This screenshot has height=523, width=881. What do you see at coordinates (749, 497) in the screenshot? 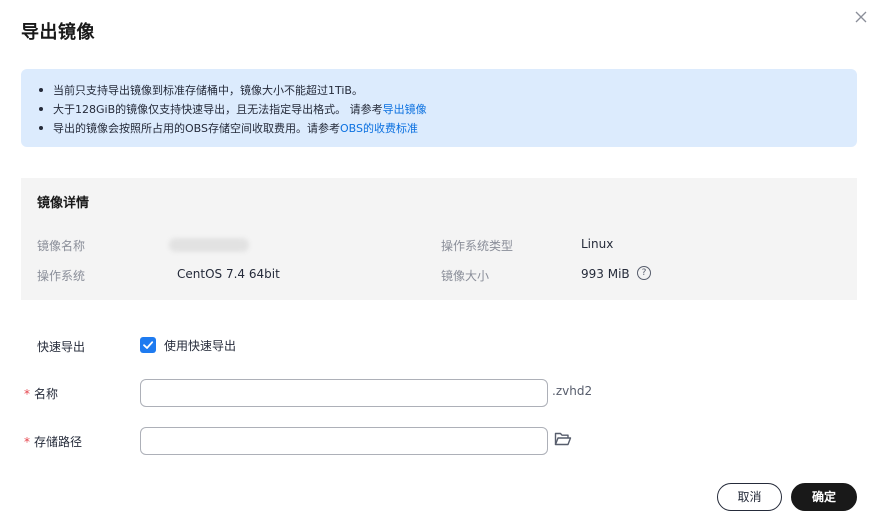
I see `cancel-button: 取消` at bounding box center [749, 497].